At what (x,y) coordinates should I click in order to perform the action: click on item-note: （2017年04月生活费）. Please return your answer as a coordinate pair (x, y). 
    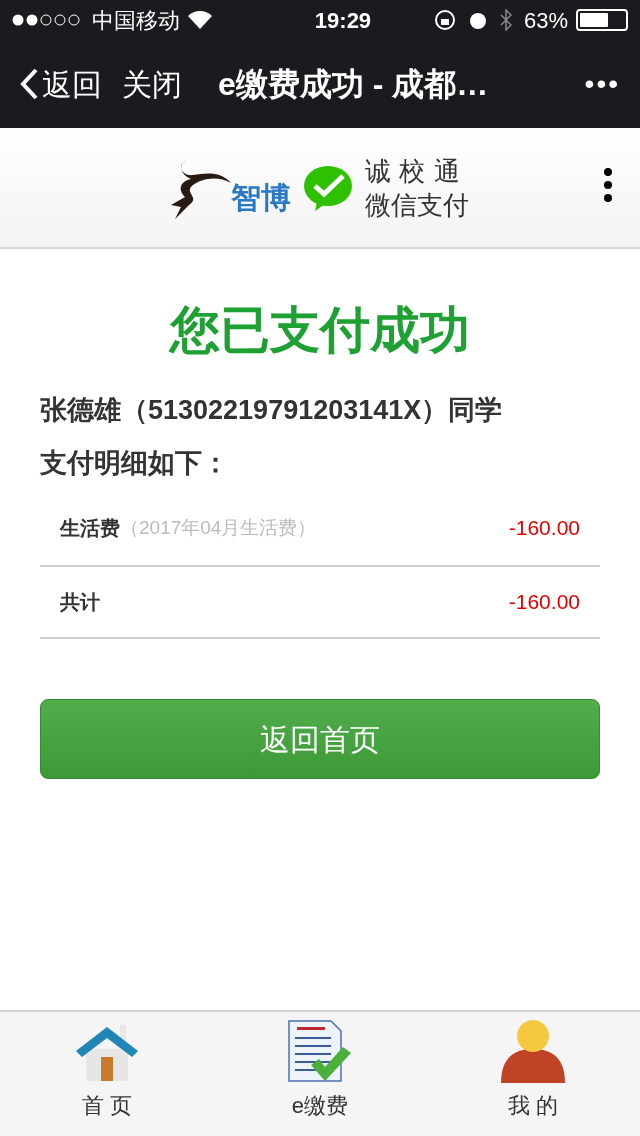
    Looking at the image, I should click on (218, 527).